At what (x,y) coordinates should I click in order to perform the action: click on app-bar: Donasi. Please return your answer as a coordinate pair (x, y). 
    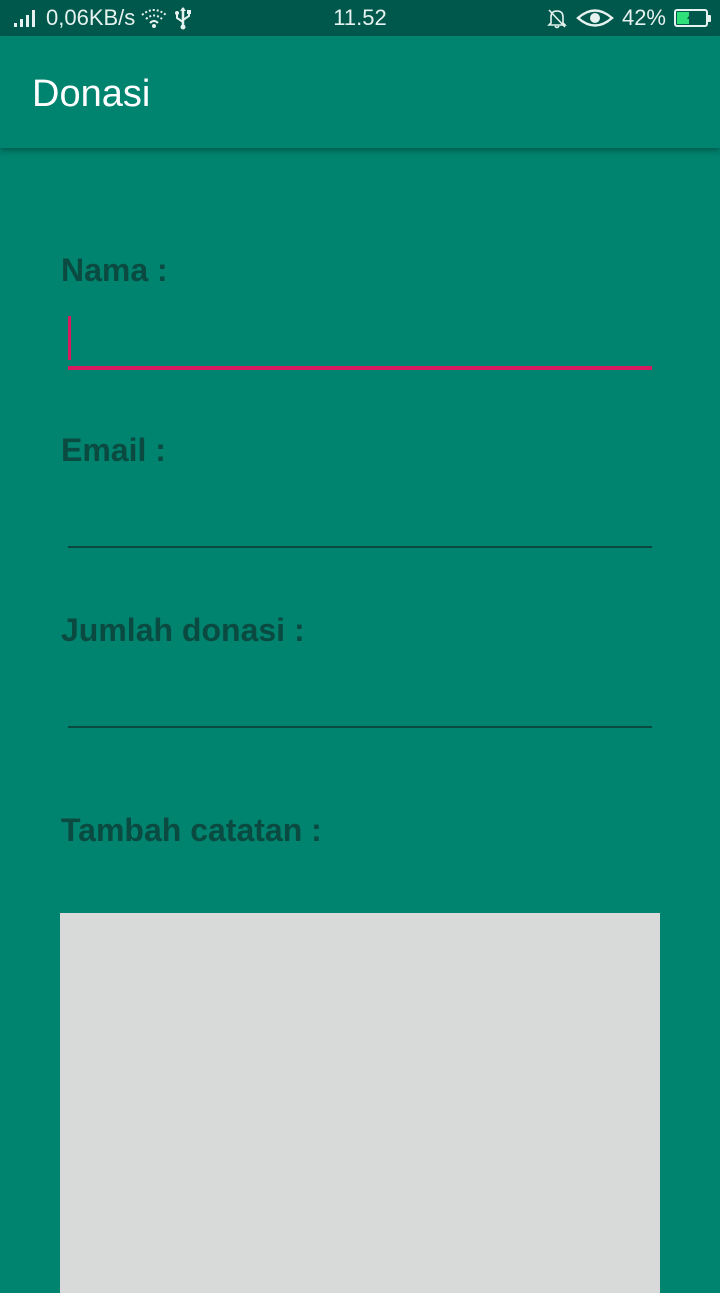
    Looking at the image, I should click on (360, 92).